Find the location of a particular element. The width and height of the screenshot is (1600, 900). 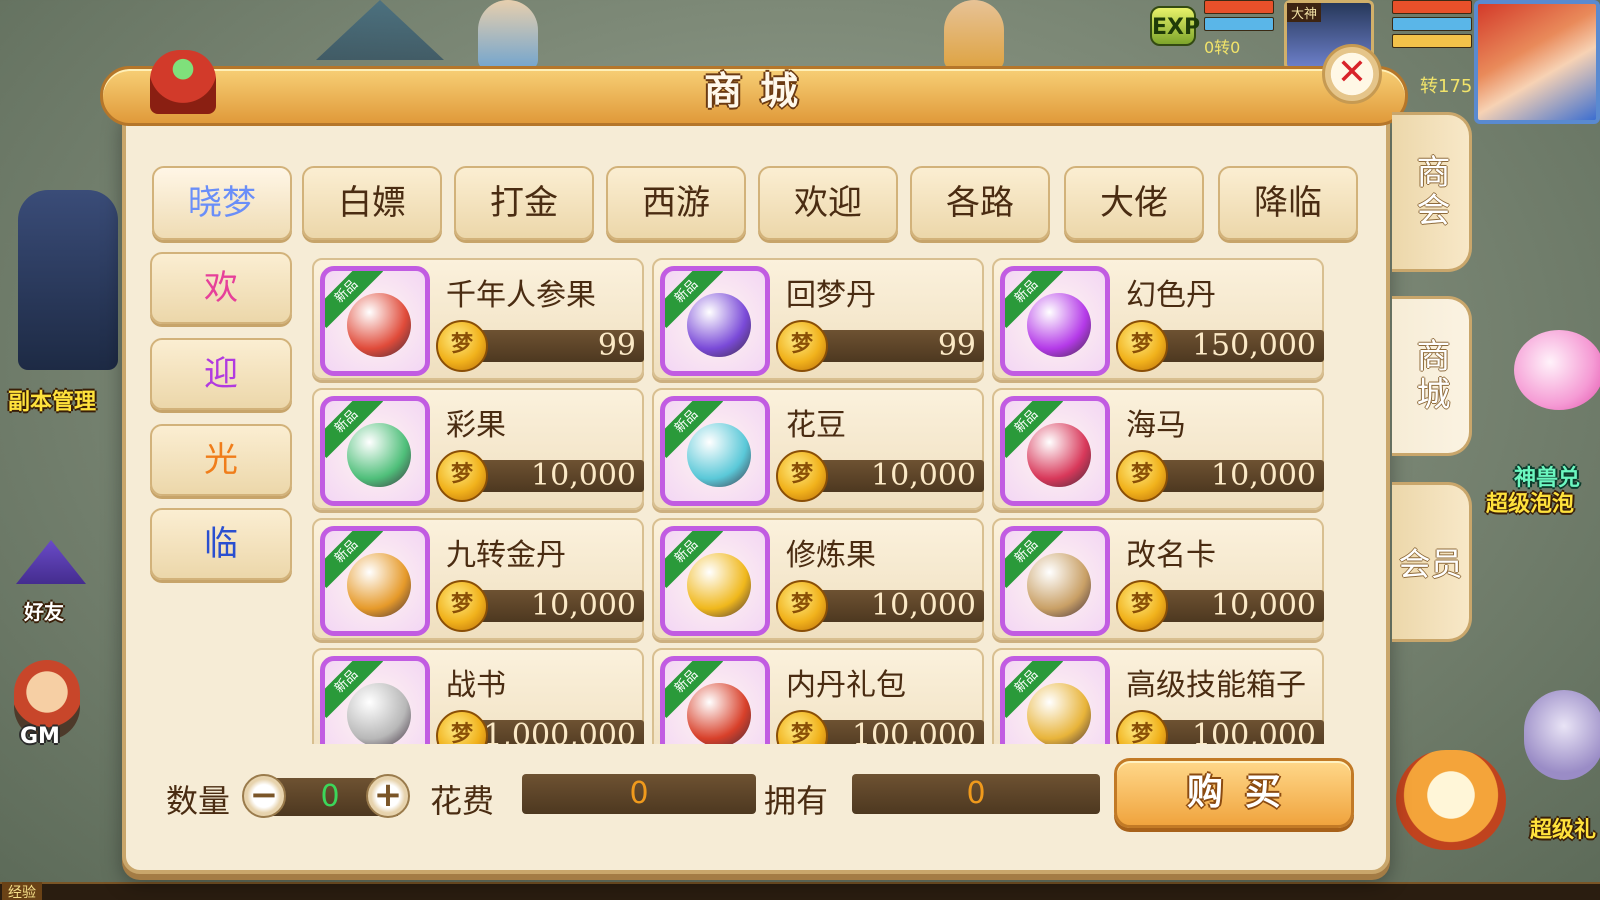

item-card: 新品 内丹礼包 100,000 梦 is located at coordinates (818, 696).